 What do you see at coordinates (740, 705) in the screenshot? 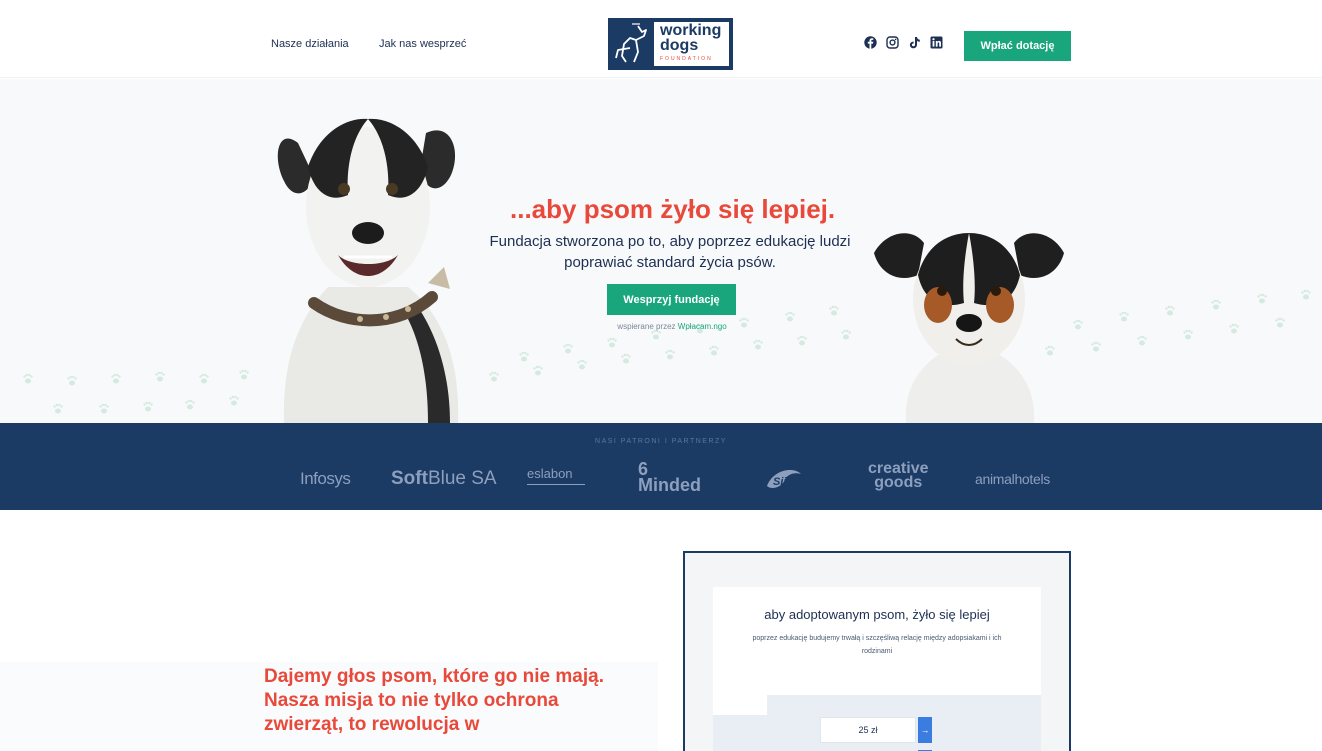
I see `widget-tab` at bounding box center [740, 705].